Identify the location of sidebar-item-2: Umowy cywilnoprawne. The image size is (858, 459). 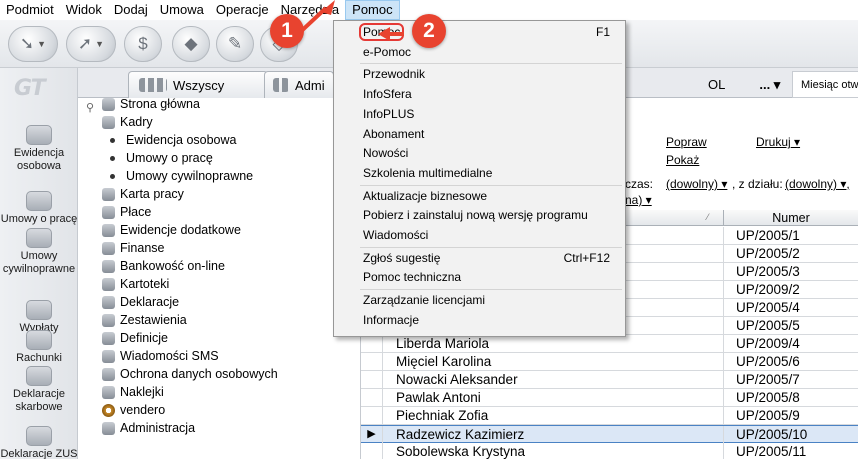
(39, 252).